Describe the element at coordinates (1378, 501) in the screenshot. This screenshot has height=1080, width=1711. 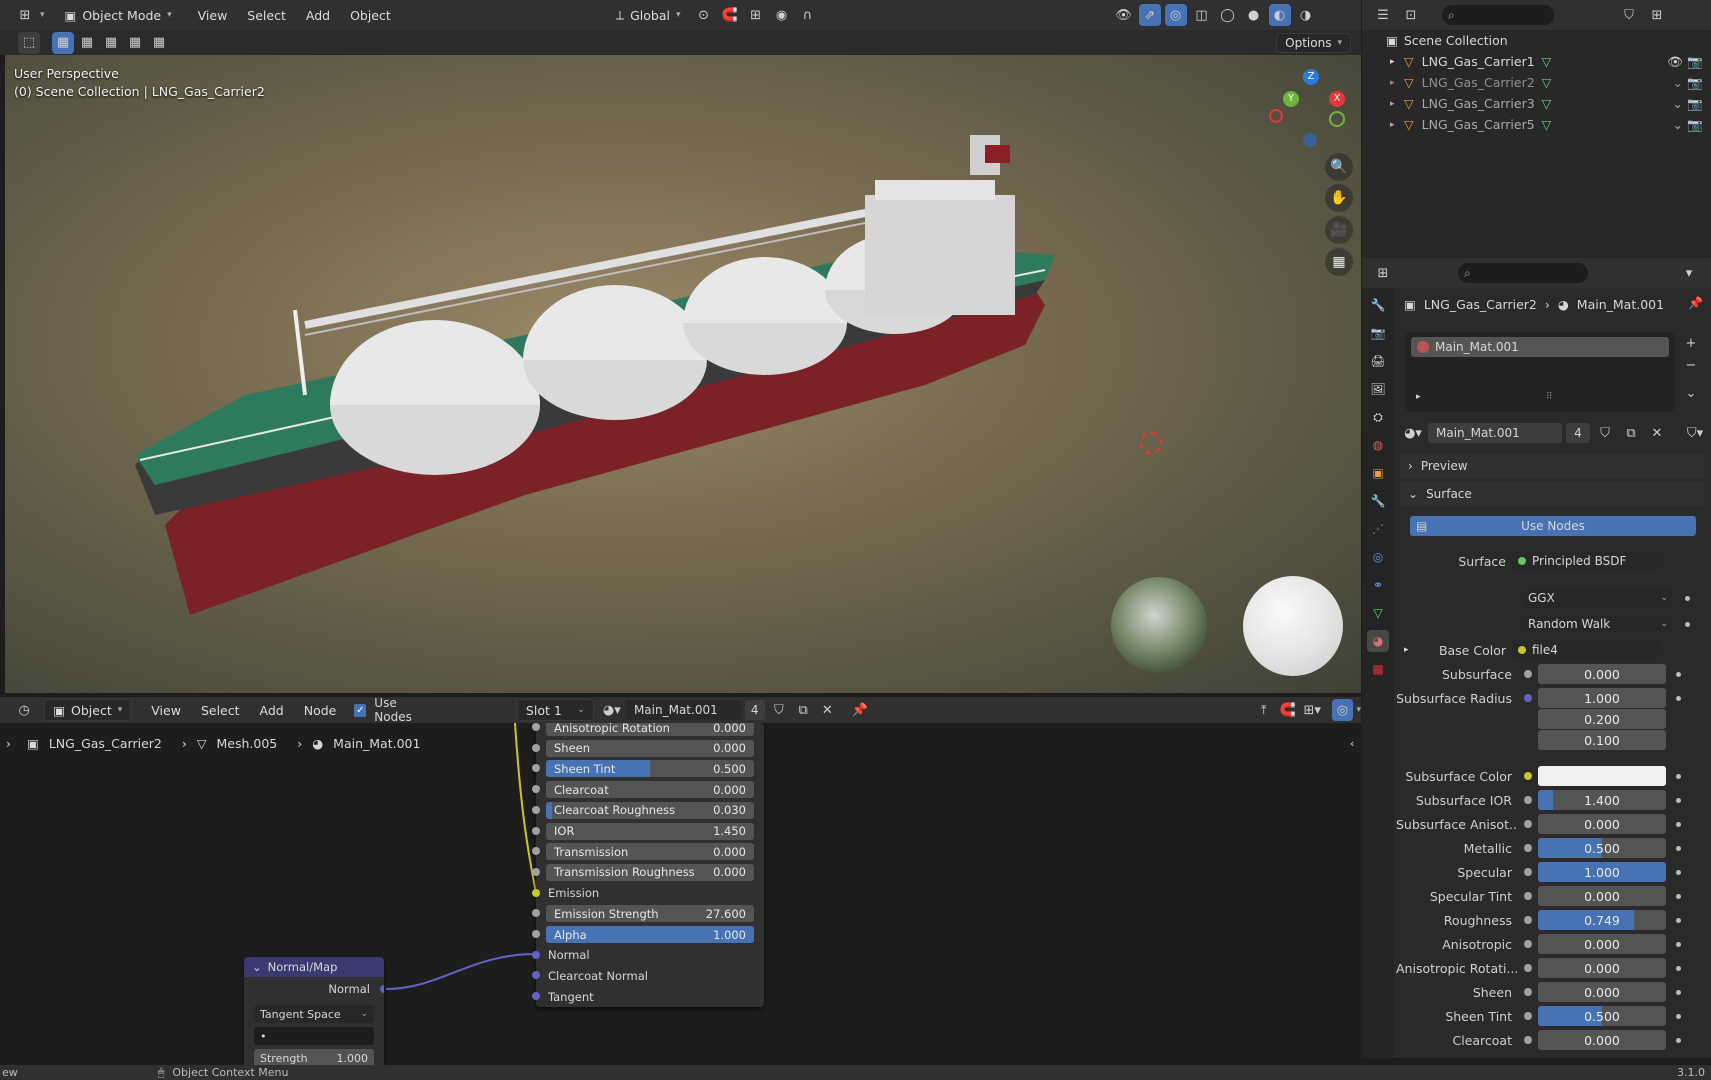
I see `modifier-tab-icon: 🔧` at that location.